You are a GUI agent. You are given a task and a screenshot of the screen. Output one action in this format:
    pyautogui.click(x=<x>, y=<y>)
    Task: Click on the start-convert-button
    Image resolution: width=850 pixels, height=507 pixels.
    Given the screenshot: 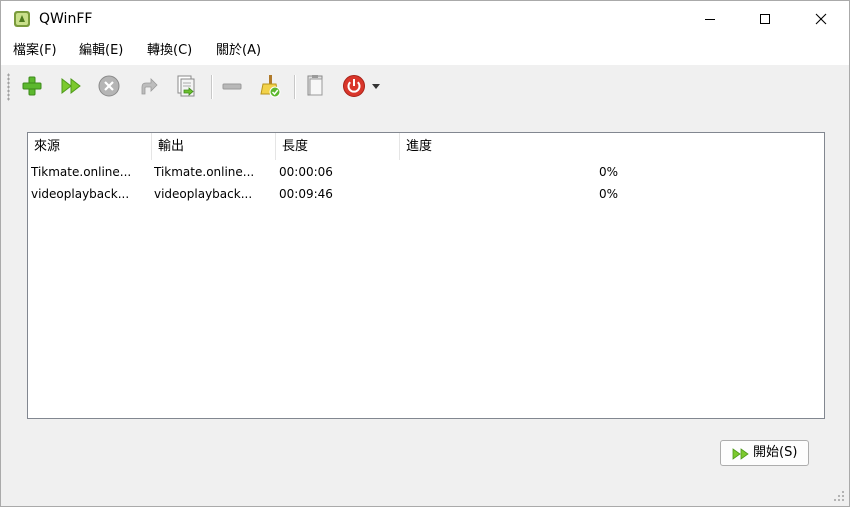 What is the action you would take?
    pyautogui.click(x=71, y=86)
    